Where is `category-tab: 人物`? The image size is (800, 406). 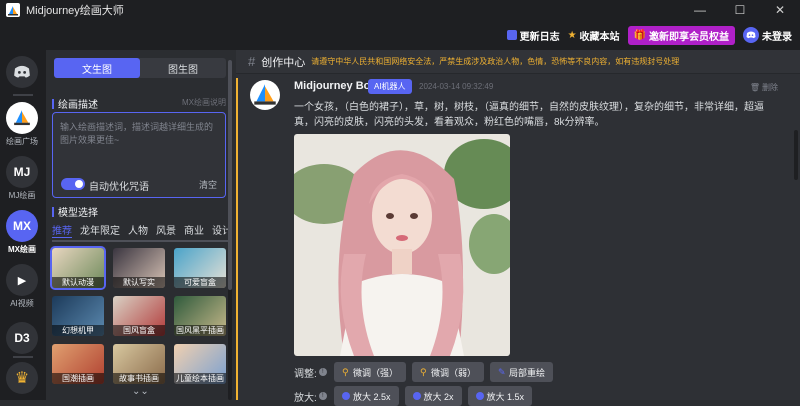 category-tab: 人物 is located at coordinates (138, 230).